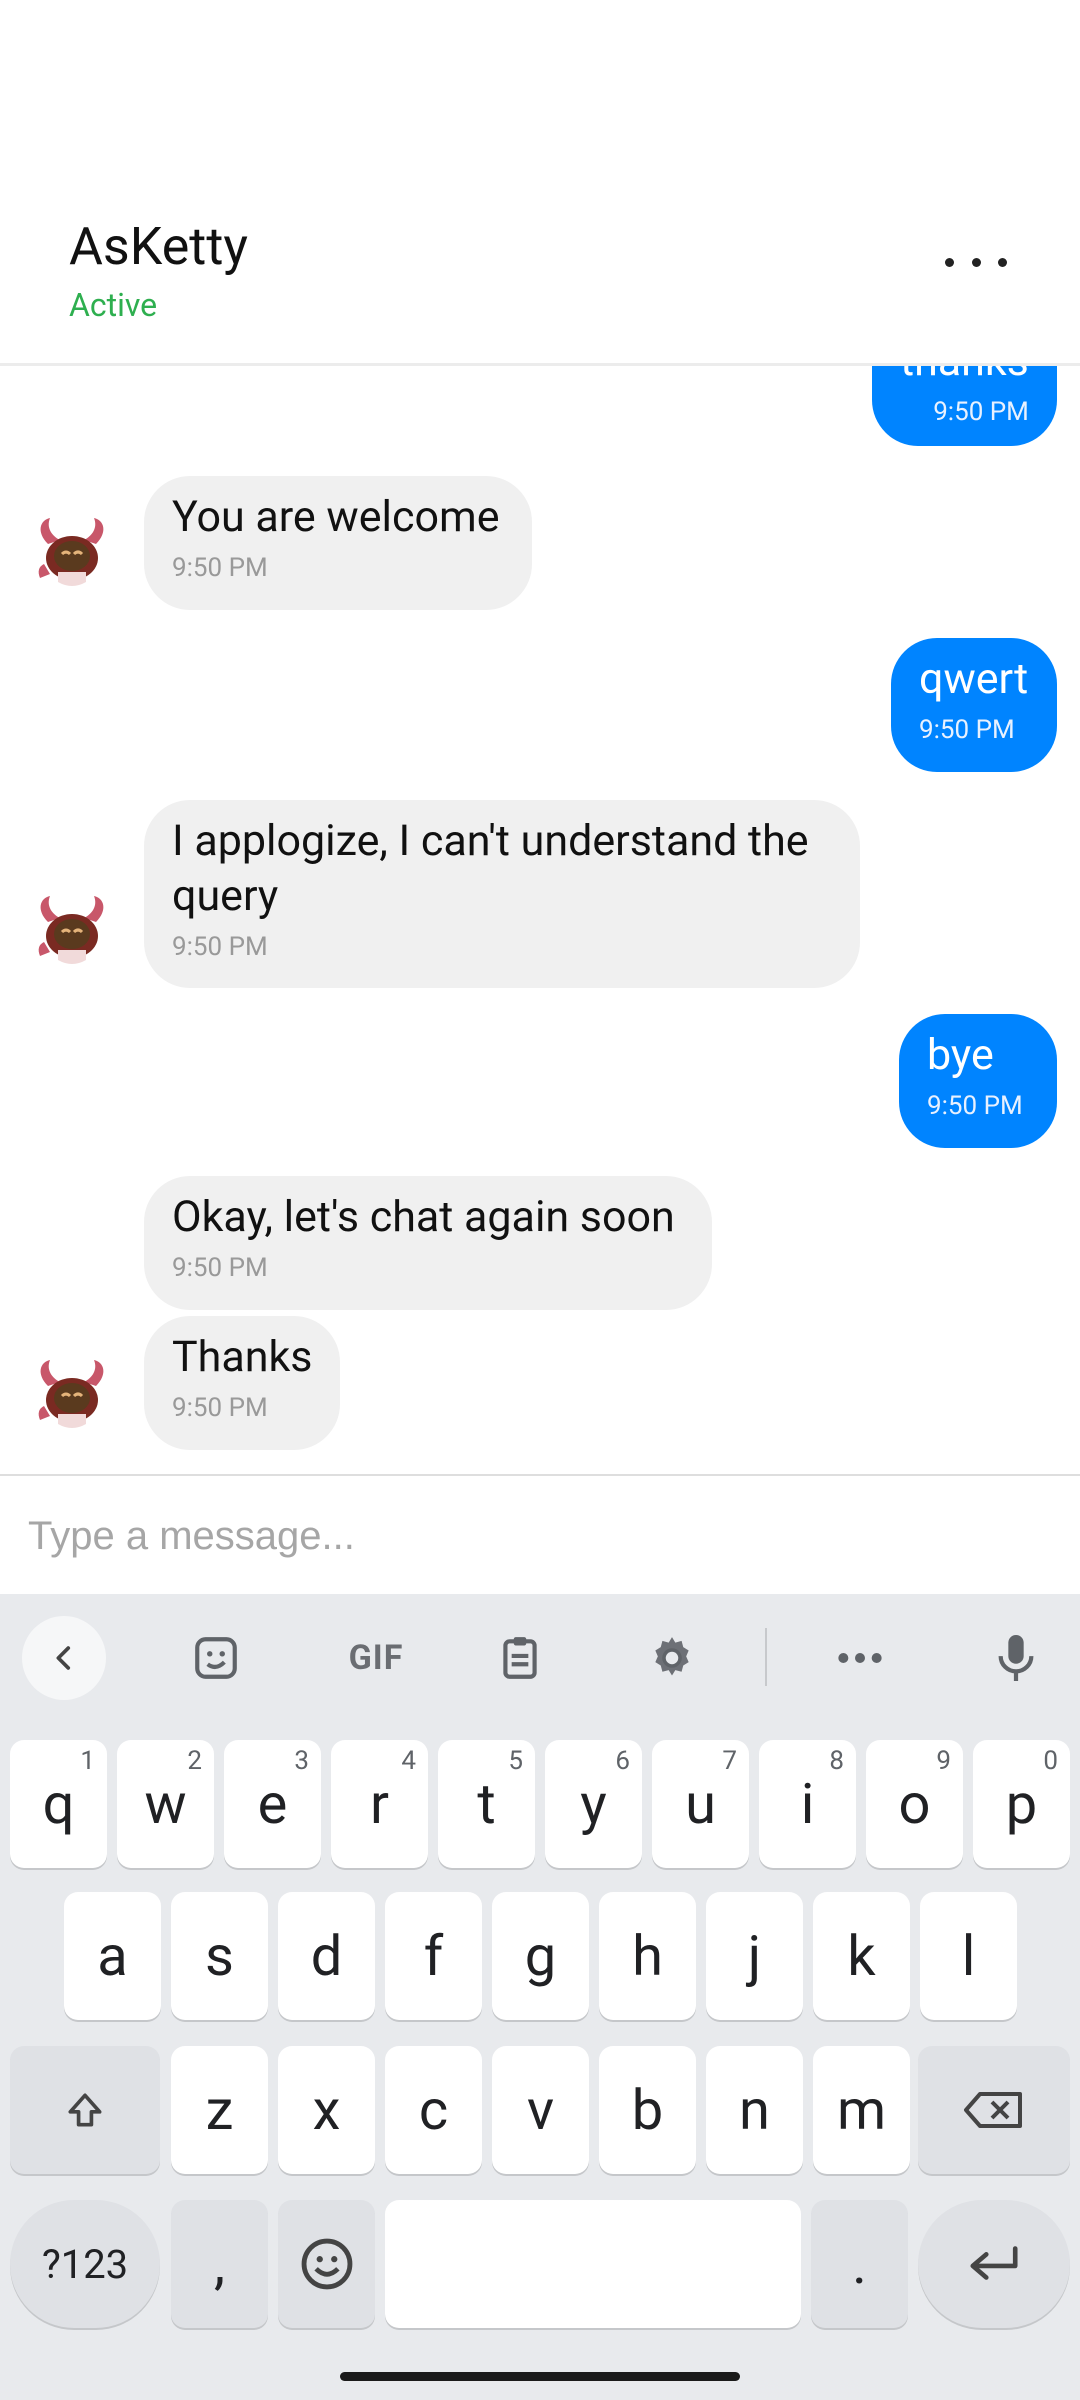 The image size is (1080, 2400). I want to click on key-c: c, so click(433, 2110).